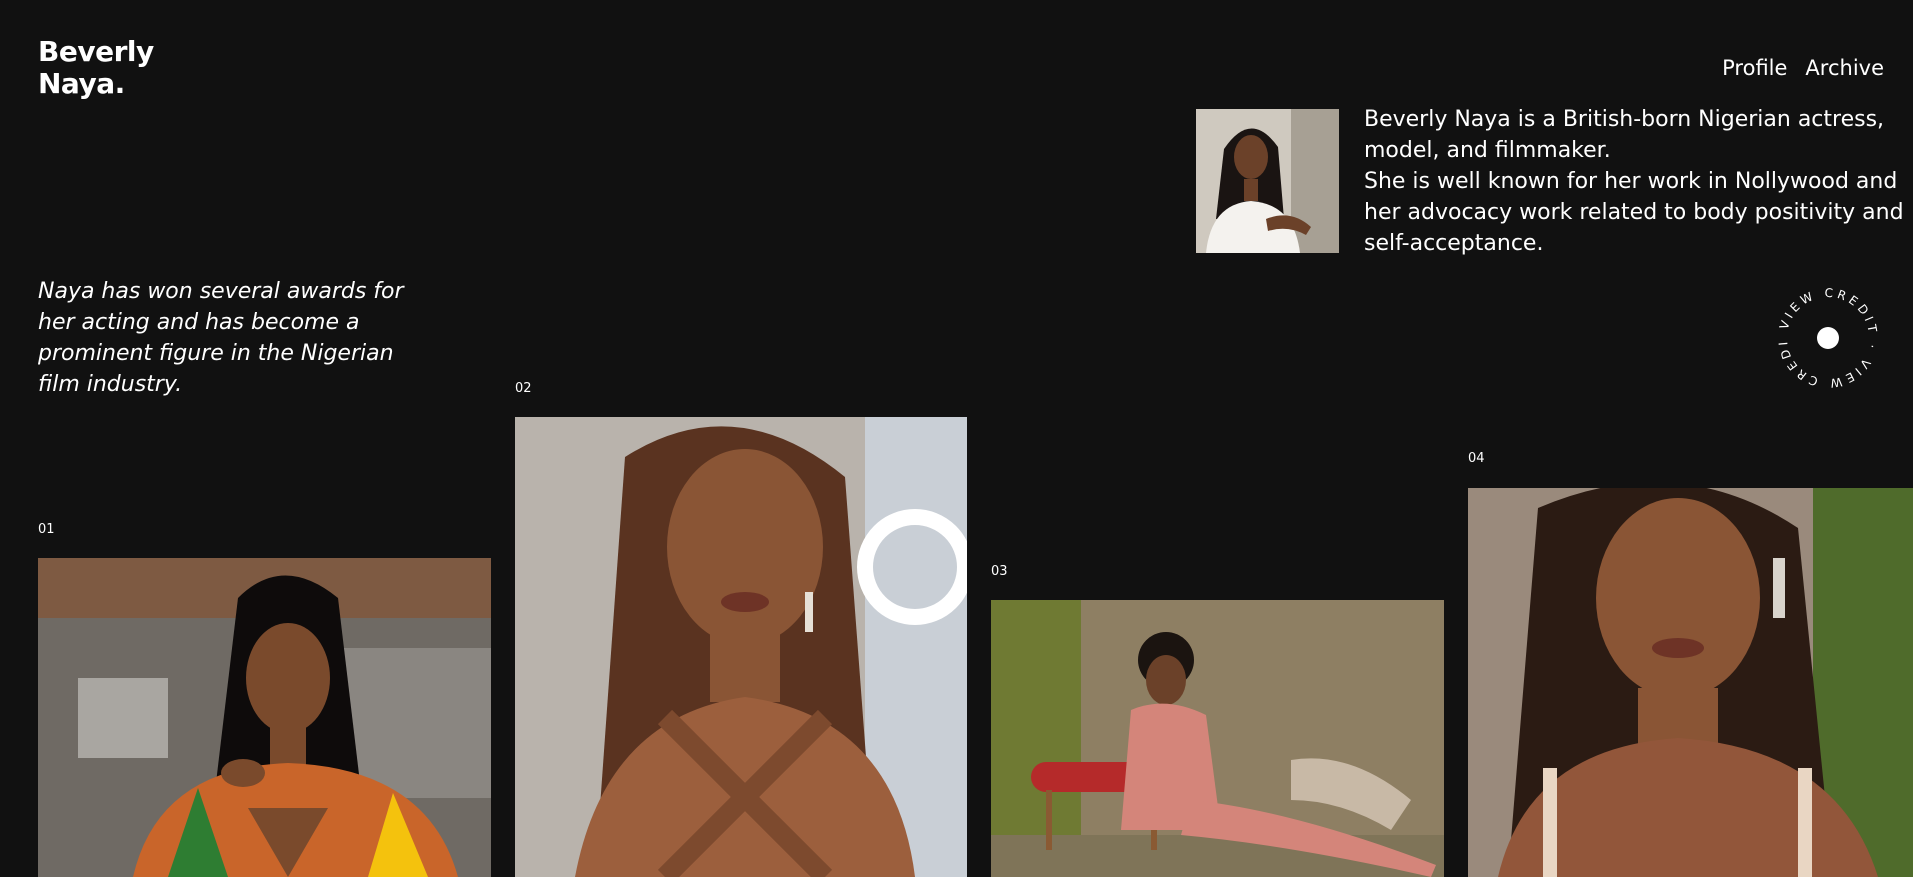 The width and height of the screenshot is (1913, 877). What do you see at coordinates (1267, 181) in the screenshot?
I see `bio-portrait-image` at bounding box center [1267, 181].